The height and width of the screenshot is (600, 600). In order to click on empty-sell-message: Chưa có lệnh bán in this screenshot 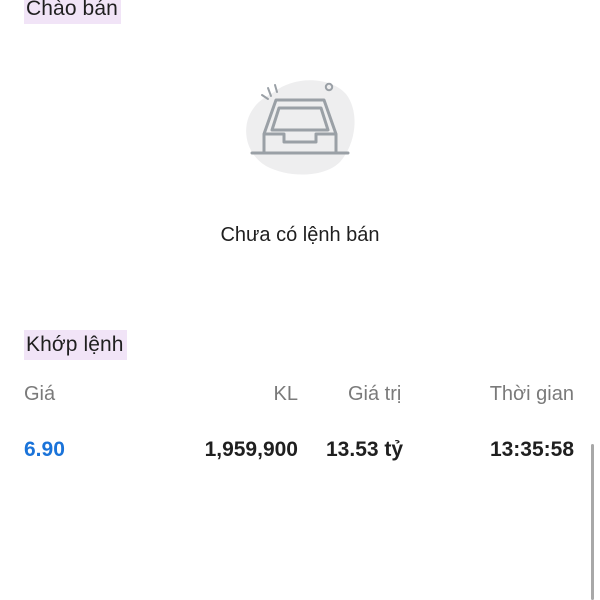, I will do `click(300, 235)`.